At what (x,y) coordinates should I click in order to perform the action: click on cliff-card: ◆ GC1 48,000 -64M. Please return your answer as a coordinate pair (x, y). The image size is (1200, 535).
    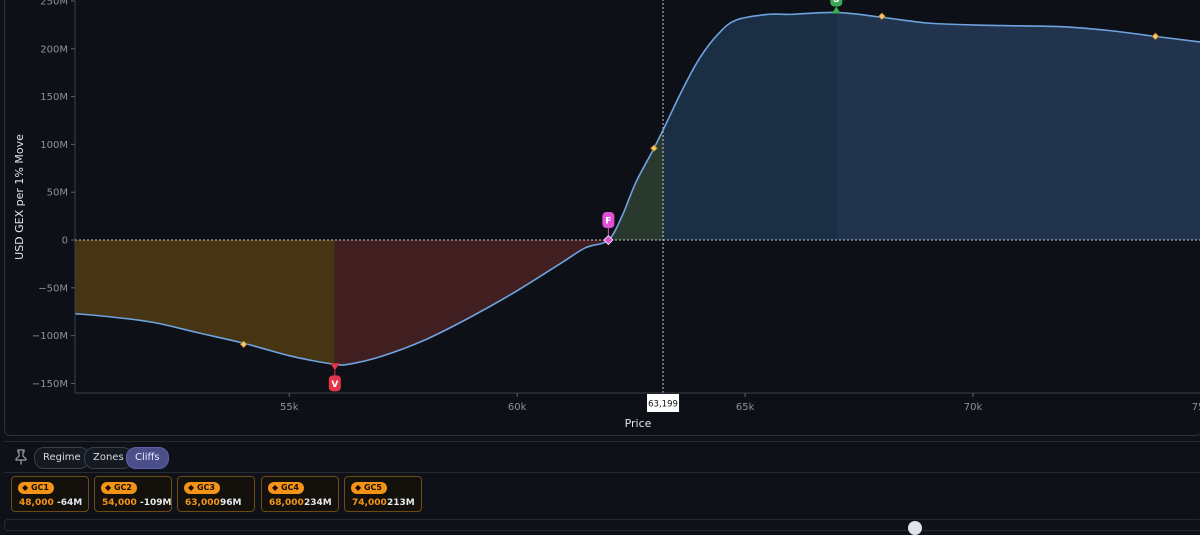
    Looking at the image, I should click on (50, 494).